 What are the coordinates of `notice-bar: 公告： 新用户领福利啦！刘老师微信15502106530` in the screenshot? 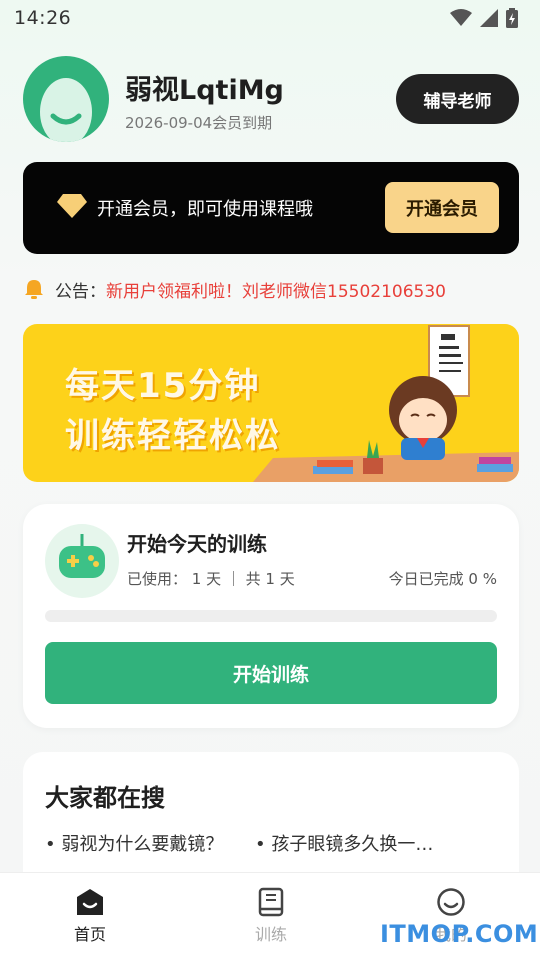 It's located at (234, 289).